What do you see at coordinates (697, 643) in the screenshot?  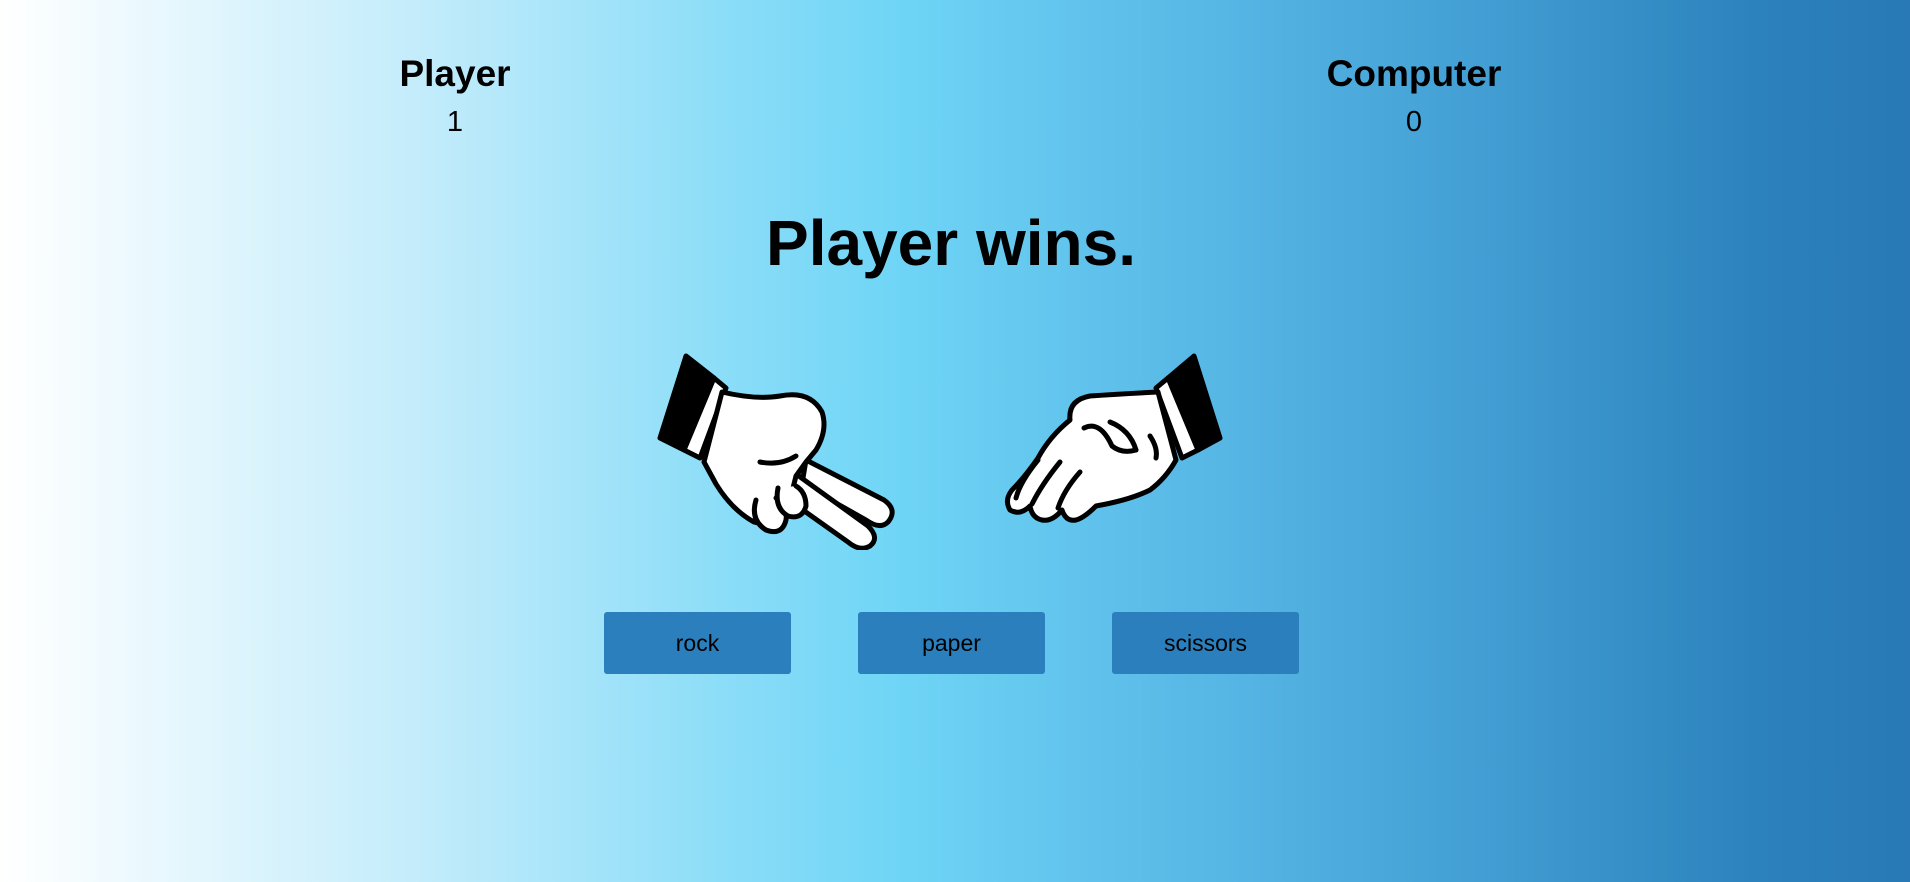 I see `rock-button: rock` at bounding box center [697, 643].